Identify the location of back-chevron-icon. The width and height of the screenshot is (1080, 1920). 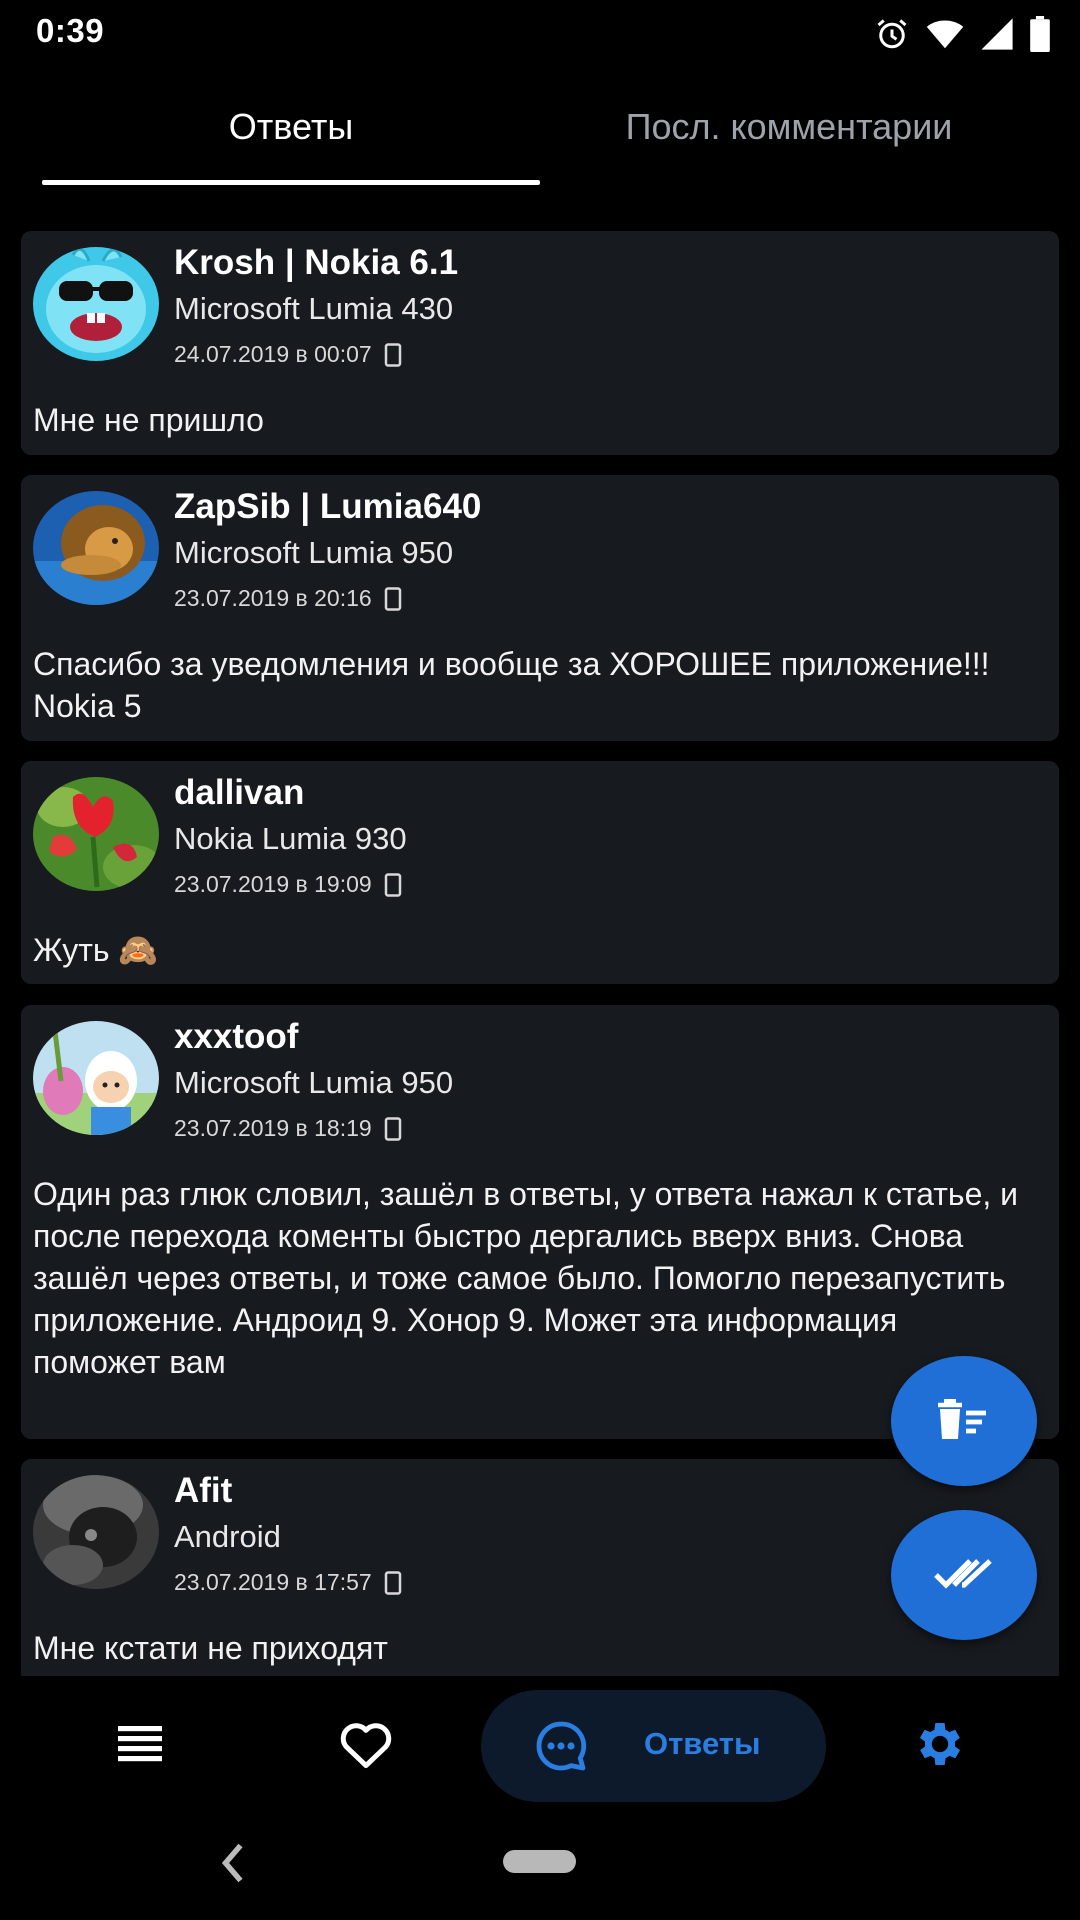
(233, 1865).